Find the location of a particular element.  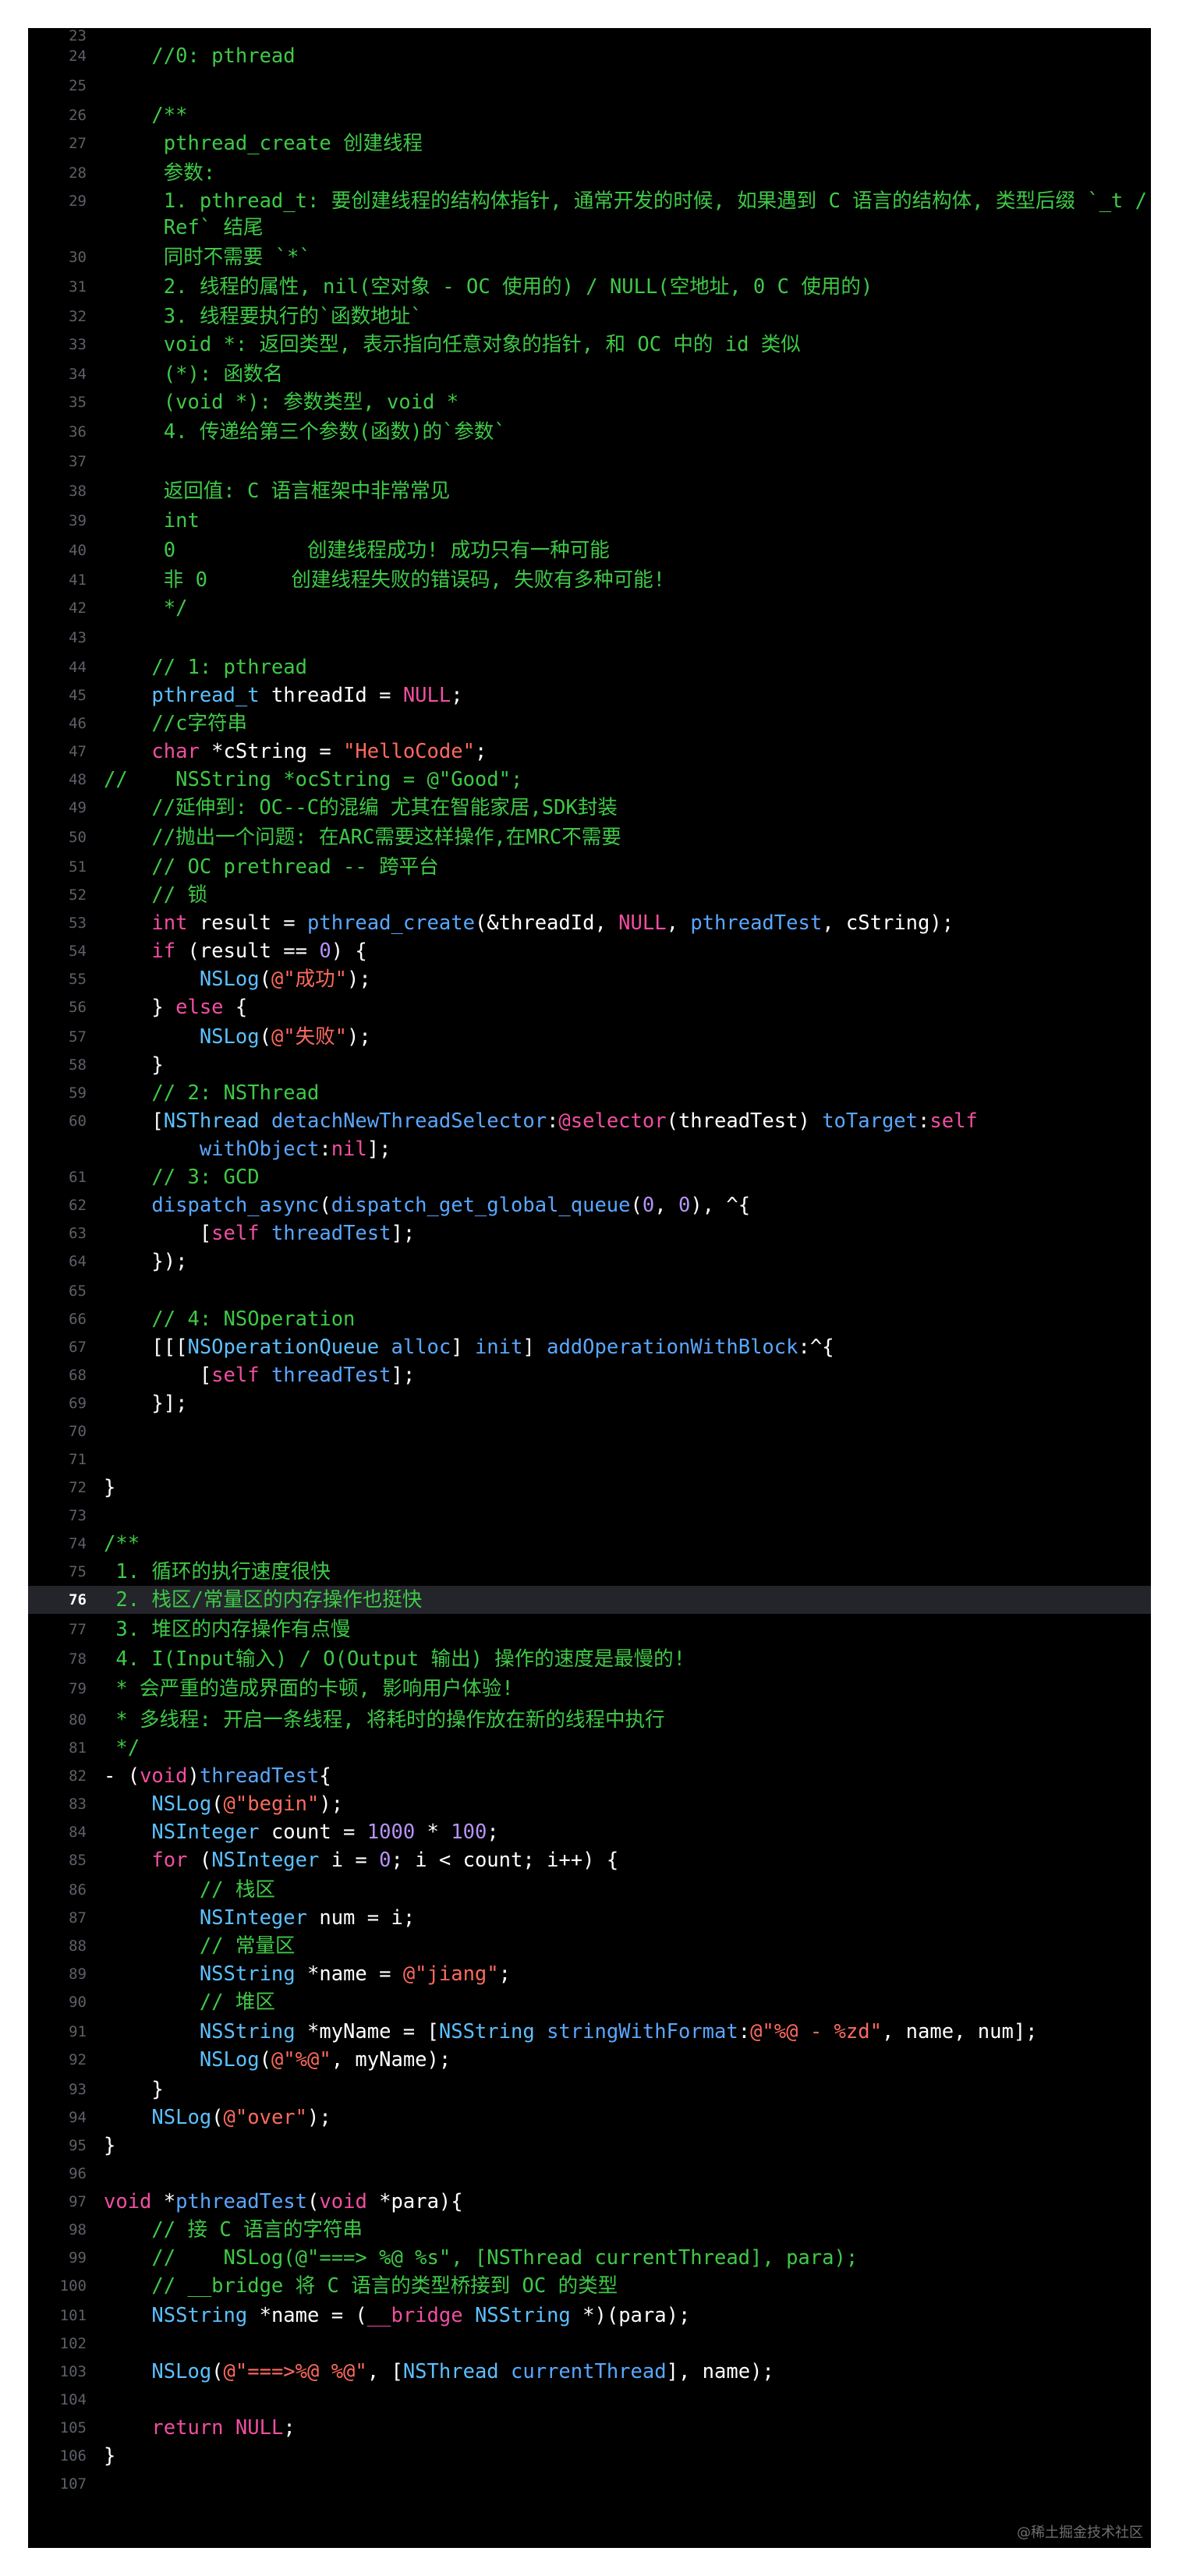

code-line: 94 NSLog(@"over"); is located at coordinates (589, 2118).